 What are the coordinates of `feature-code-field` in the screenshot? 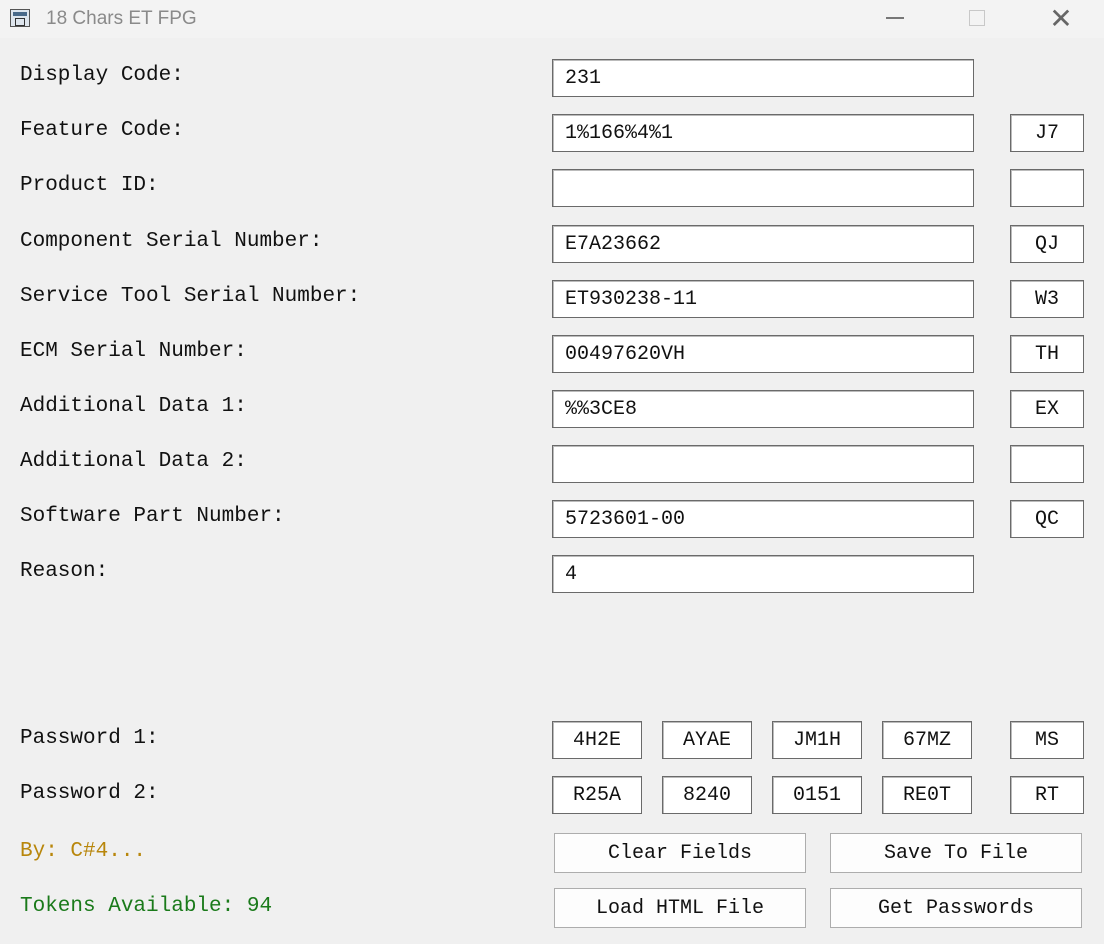 It's located at (763, 133).